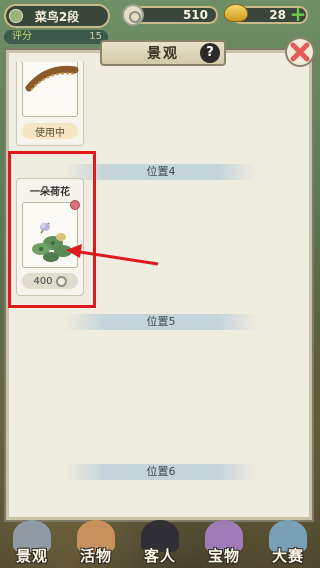  Describe the element at coordinates (161, 472) in the screenshot. I see `section-banner-6: 位置6` at that location.